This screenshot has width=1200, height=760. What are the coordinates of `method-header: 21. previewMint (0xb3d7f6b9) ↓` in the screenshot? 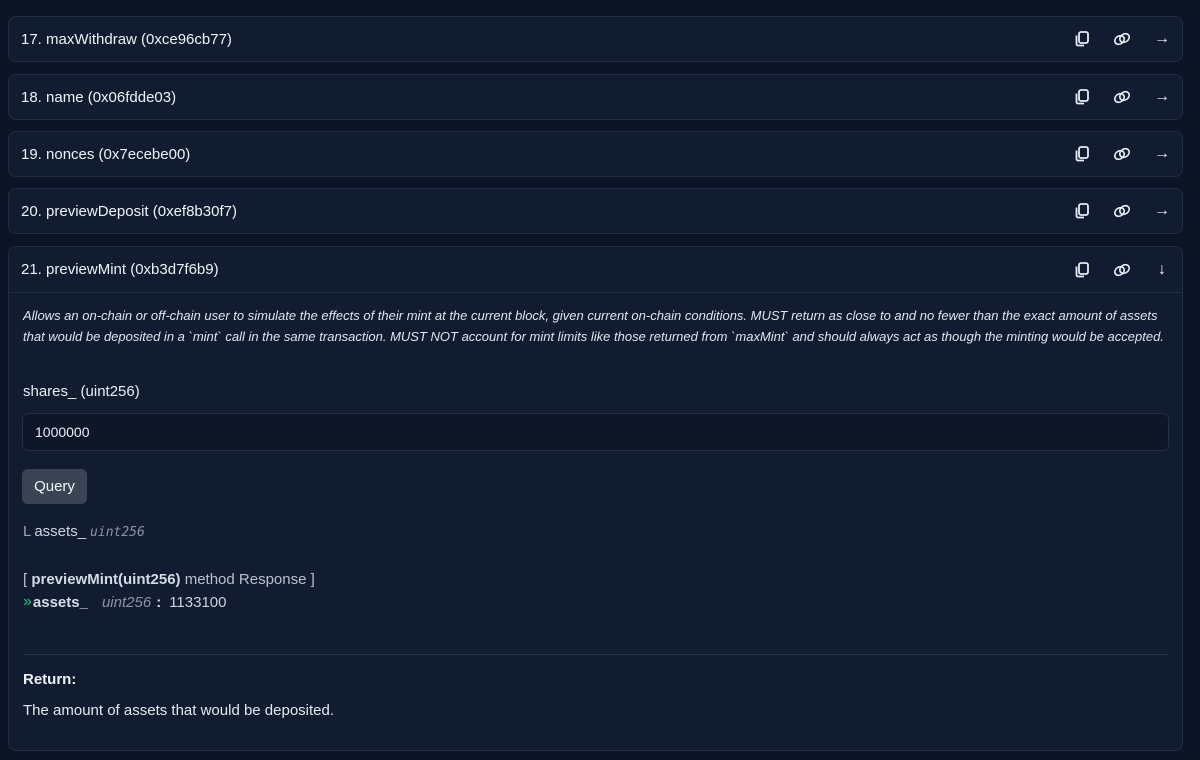 It's located at (595, 270).